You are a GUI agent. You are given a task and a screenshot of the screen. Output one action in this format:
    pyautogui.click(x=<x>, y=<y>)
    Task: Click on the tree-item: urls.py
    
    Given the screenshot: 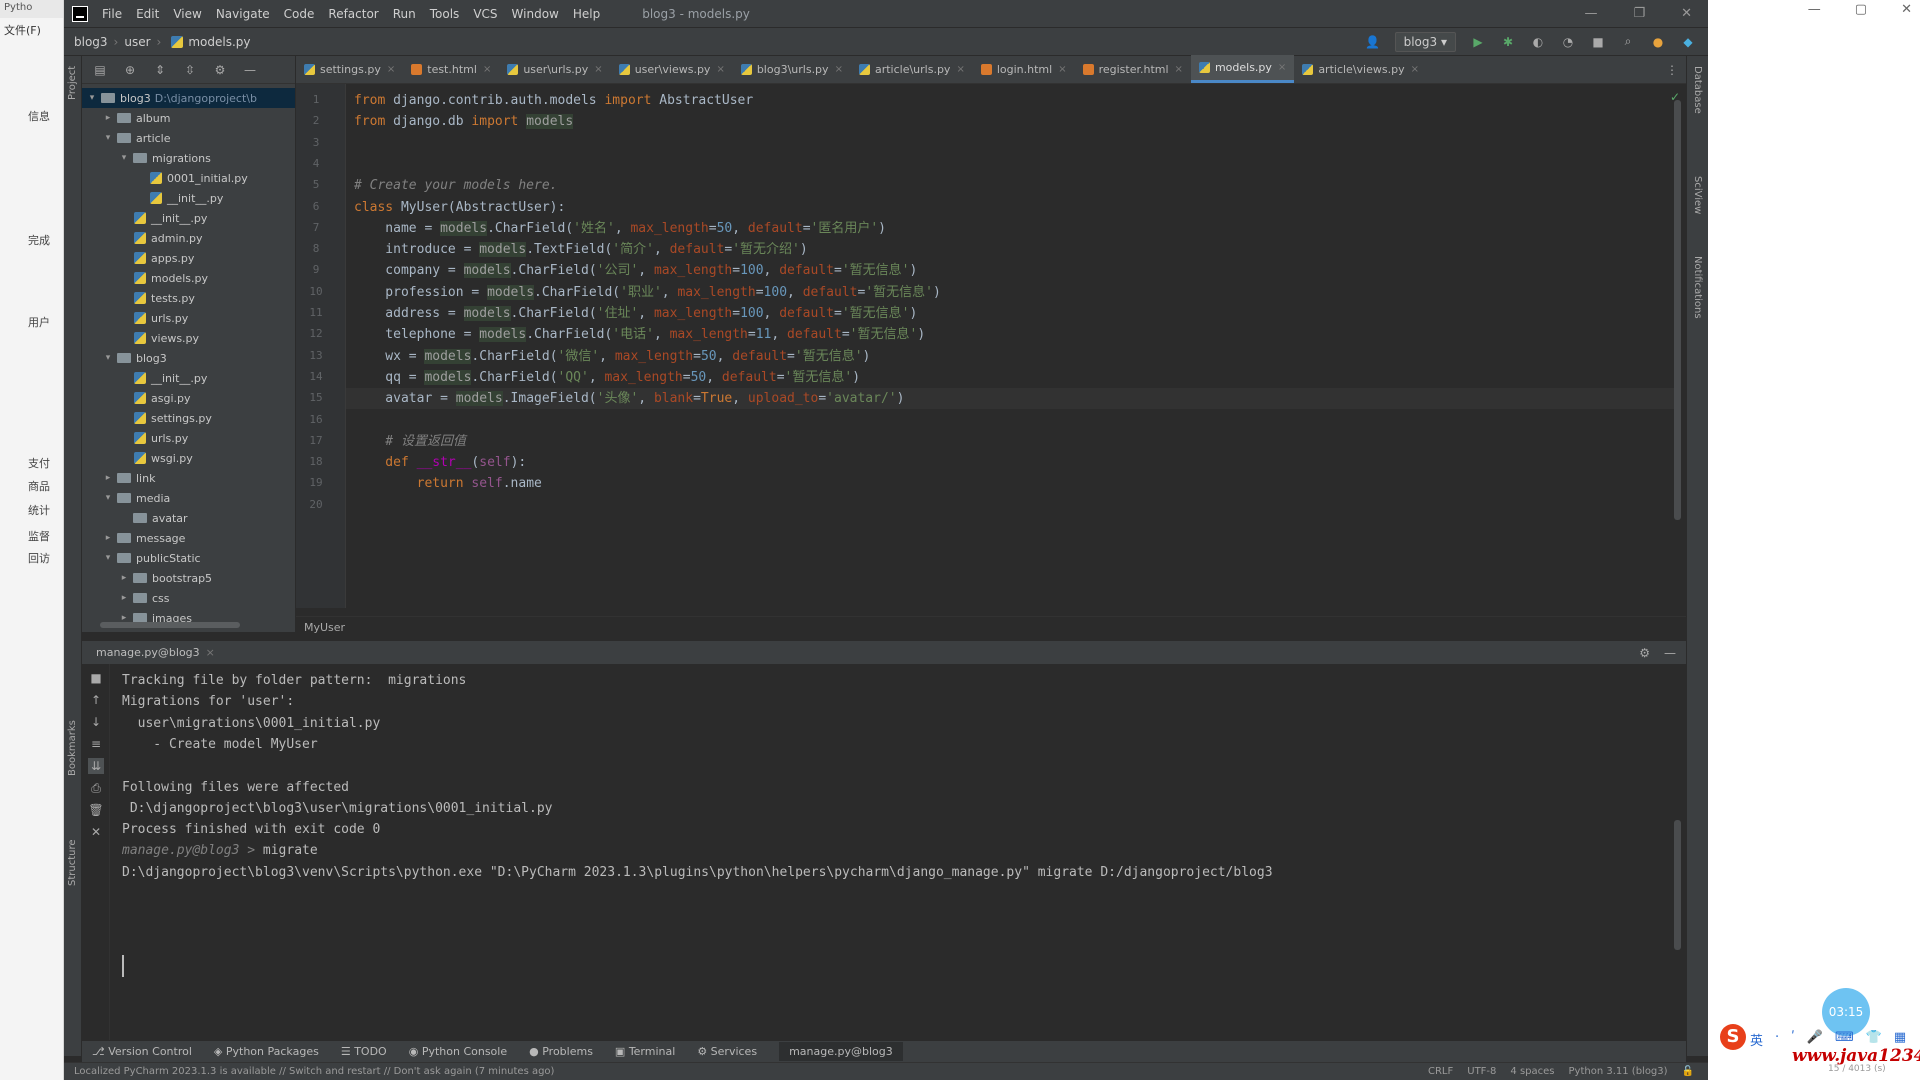 What is the action you would take?
    pyautogui.click(x=188, y=318)
    